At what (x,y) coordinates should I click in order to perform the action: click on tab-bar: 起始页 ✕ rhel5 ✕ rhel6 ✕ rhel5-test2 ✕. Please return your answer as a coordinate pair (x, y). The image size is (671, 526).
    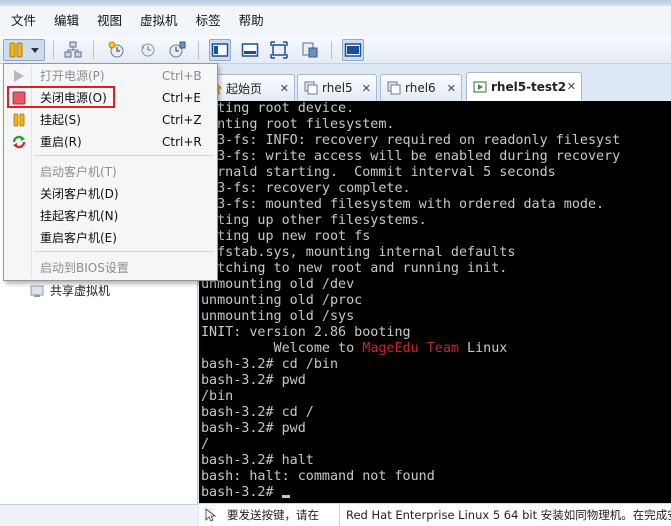
    Looking at the image, I should click on (435, 82).